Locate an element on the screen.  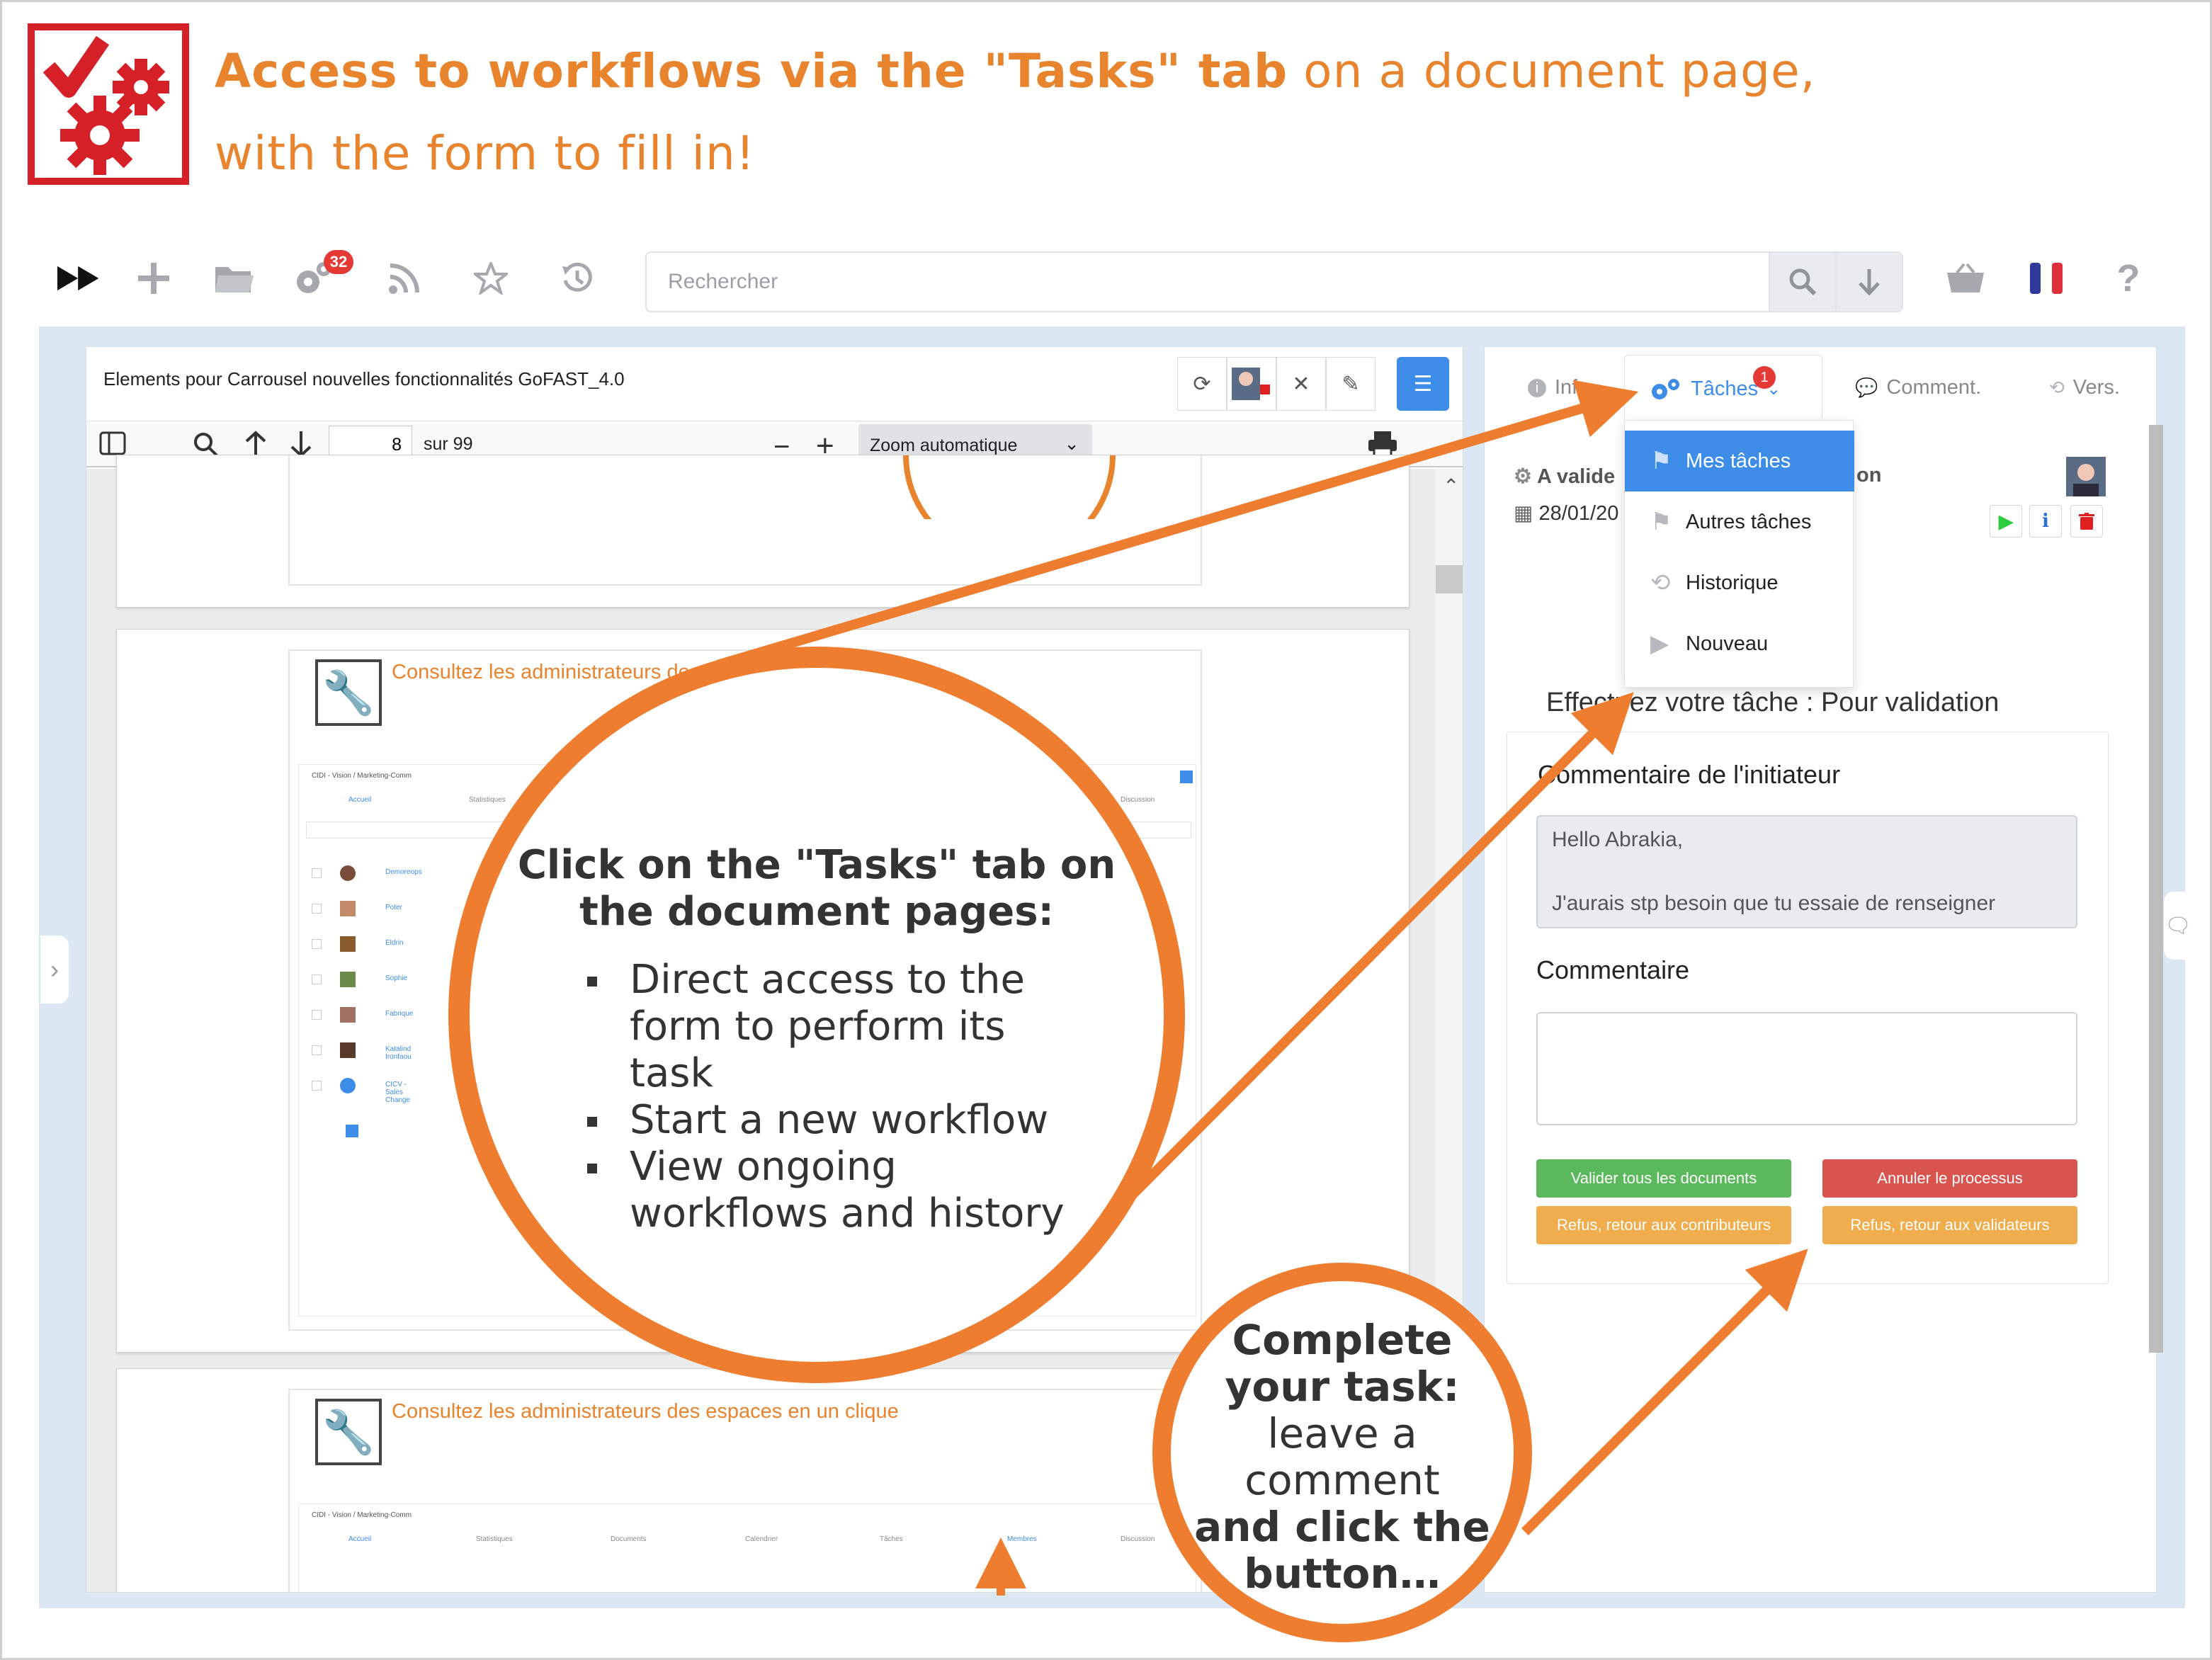
arrow-to-buttons is located at coordinates (1665, 1392).